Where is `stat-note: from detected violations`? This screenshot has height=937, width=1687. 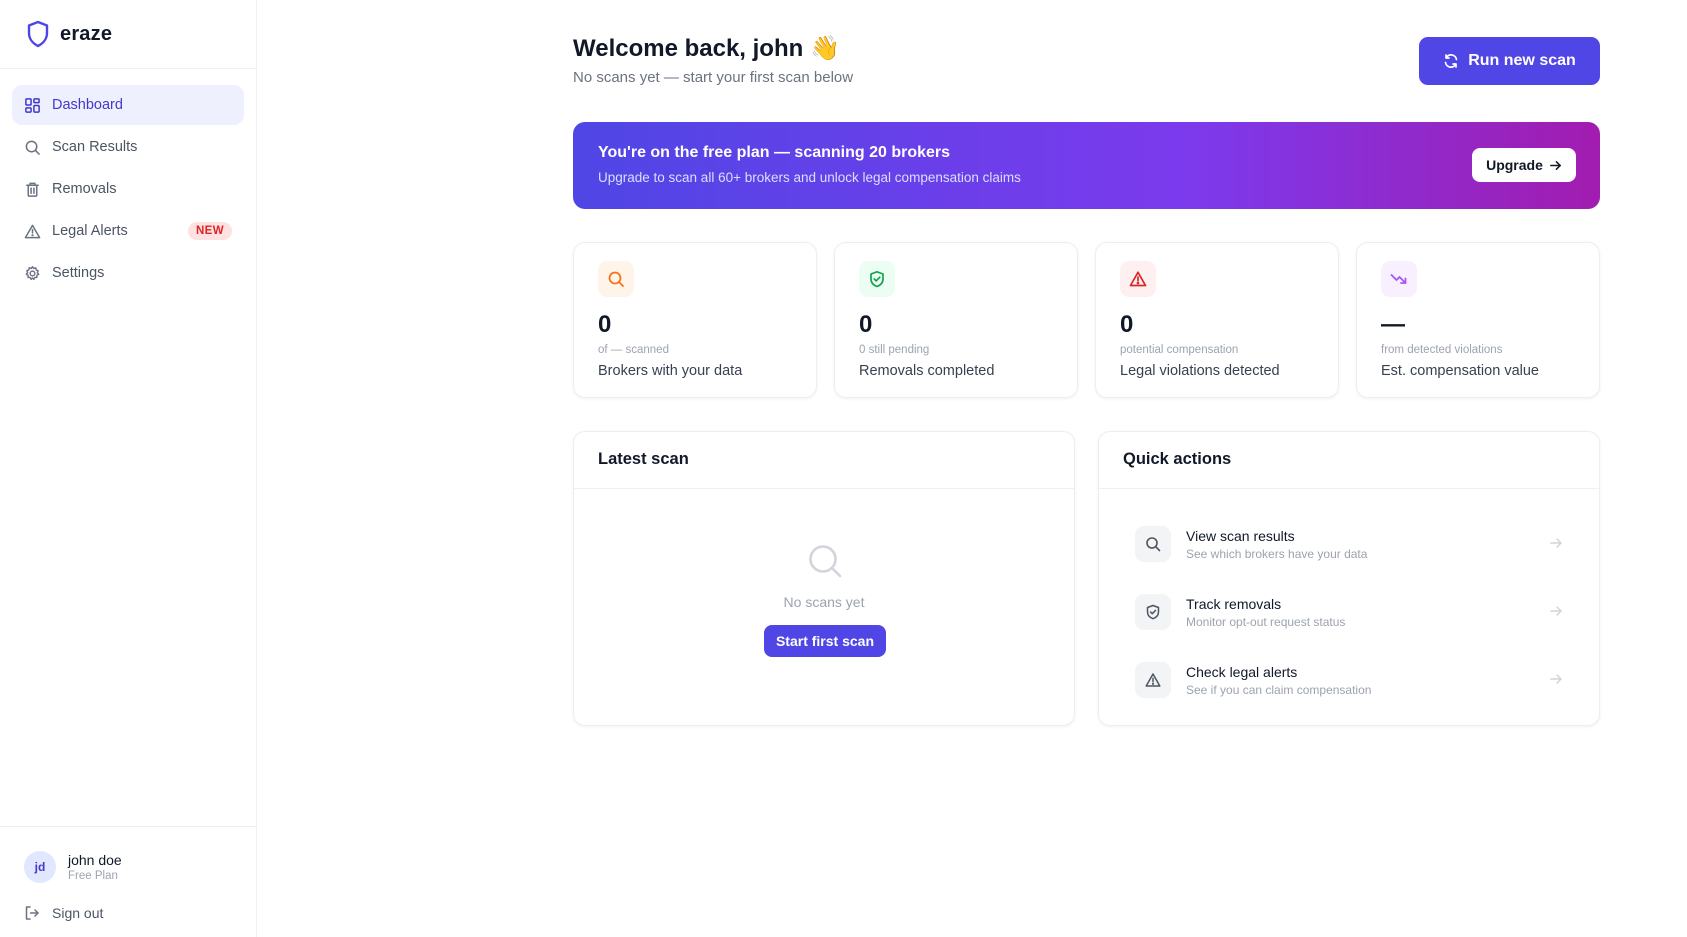 stat-note: from detected violations is located at coordinates (1442, 350).